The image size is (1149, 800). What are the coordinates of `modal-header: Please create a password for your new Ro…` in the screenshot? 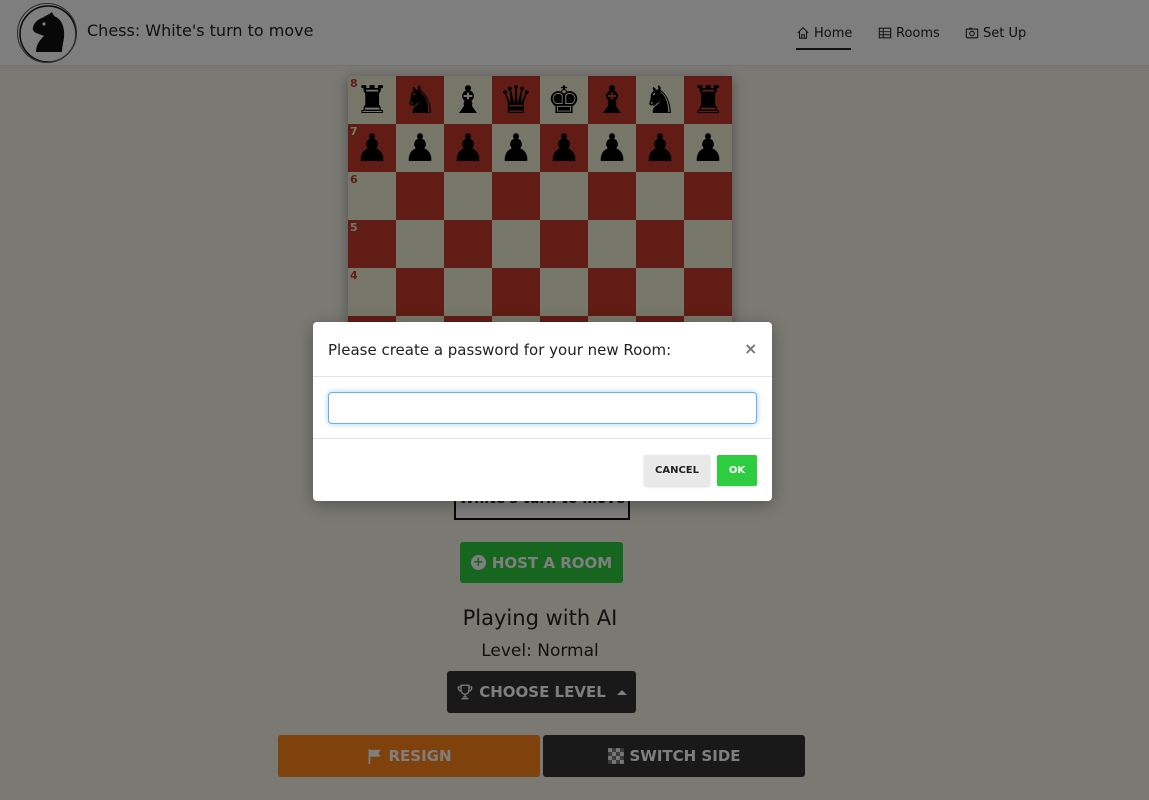 It's located at (542, 349).